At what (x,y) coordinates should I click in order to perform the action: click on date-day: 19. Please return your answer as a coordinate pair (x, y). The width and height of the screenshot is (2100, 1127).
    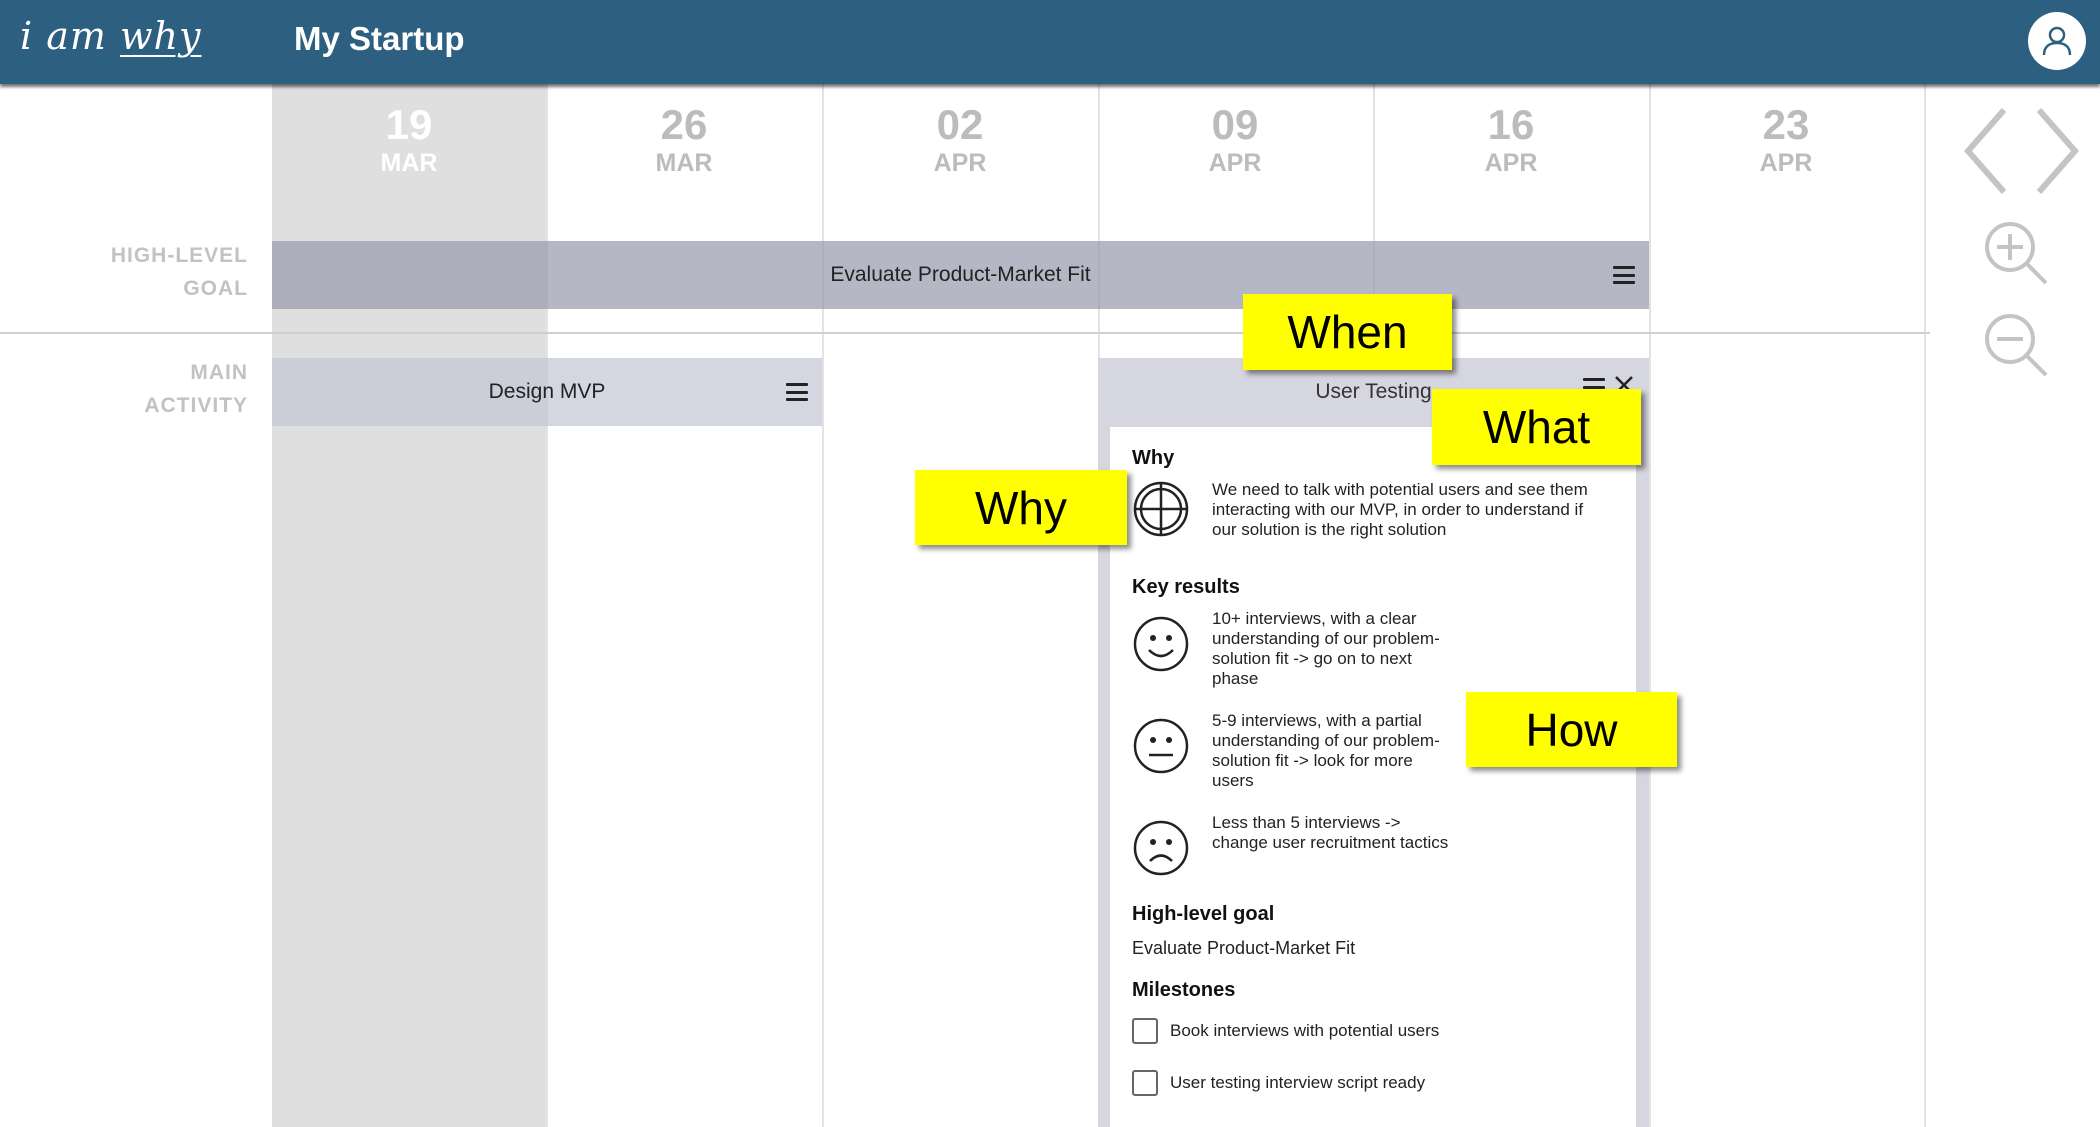
    Looking at the image, I should click on (409, 124).